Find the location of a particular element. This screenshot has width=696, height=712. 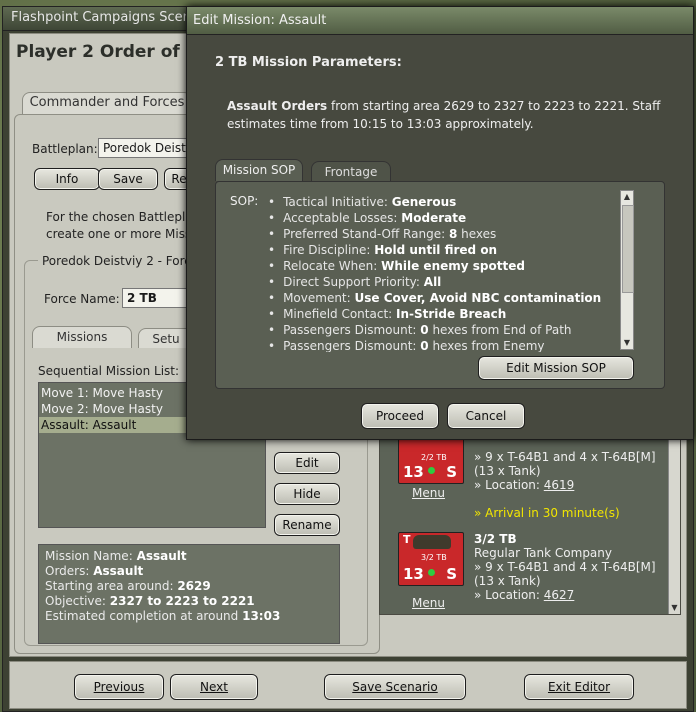

cancel-button: Cancel is located at coordinates (486, 416).